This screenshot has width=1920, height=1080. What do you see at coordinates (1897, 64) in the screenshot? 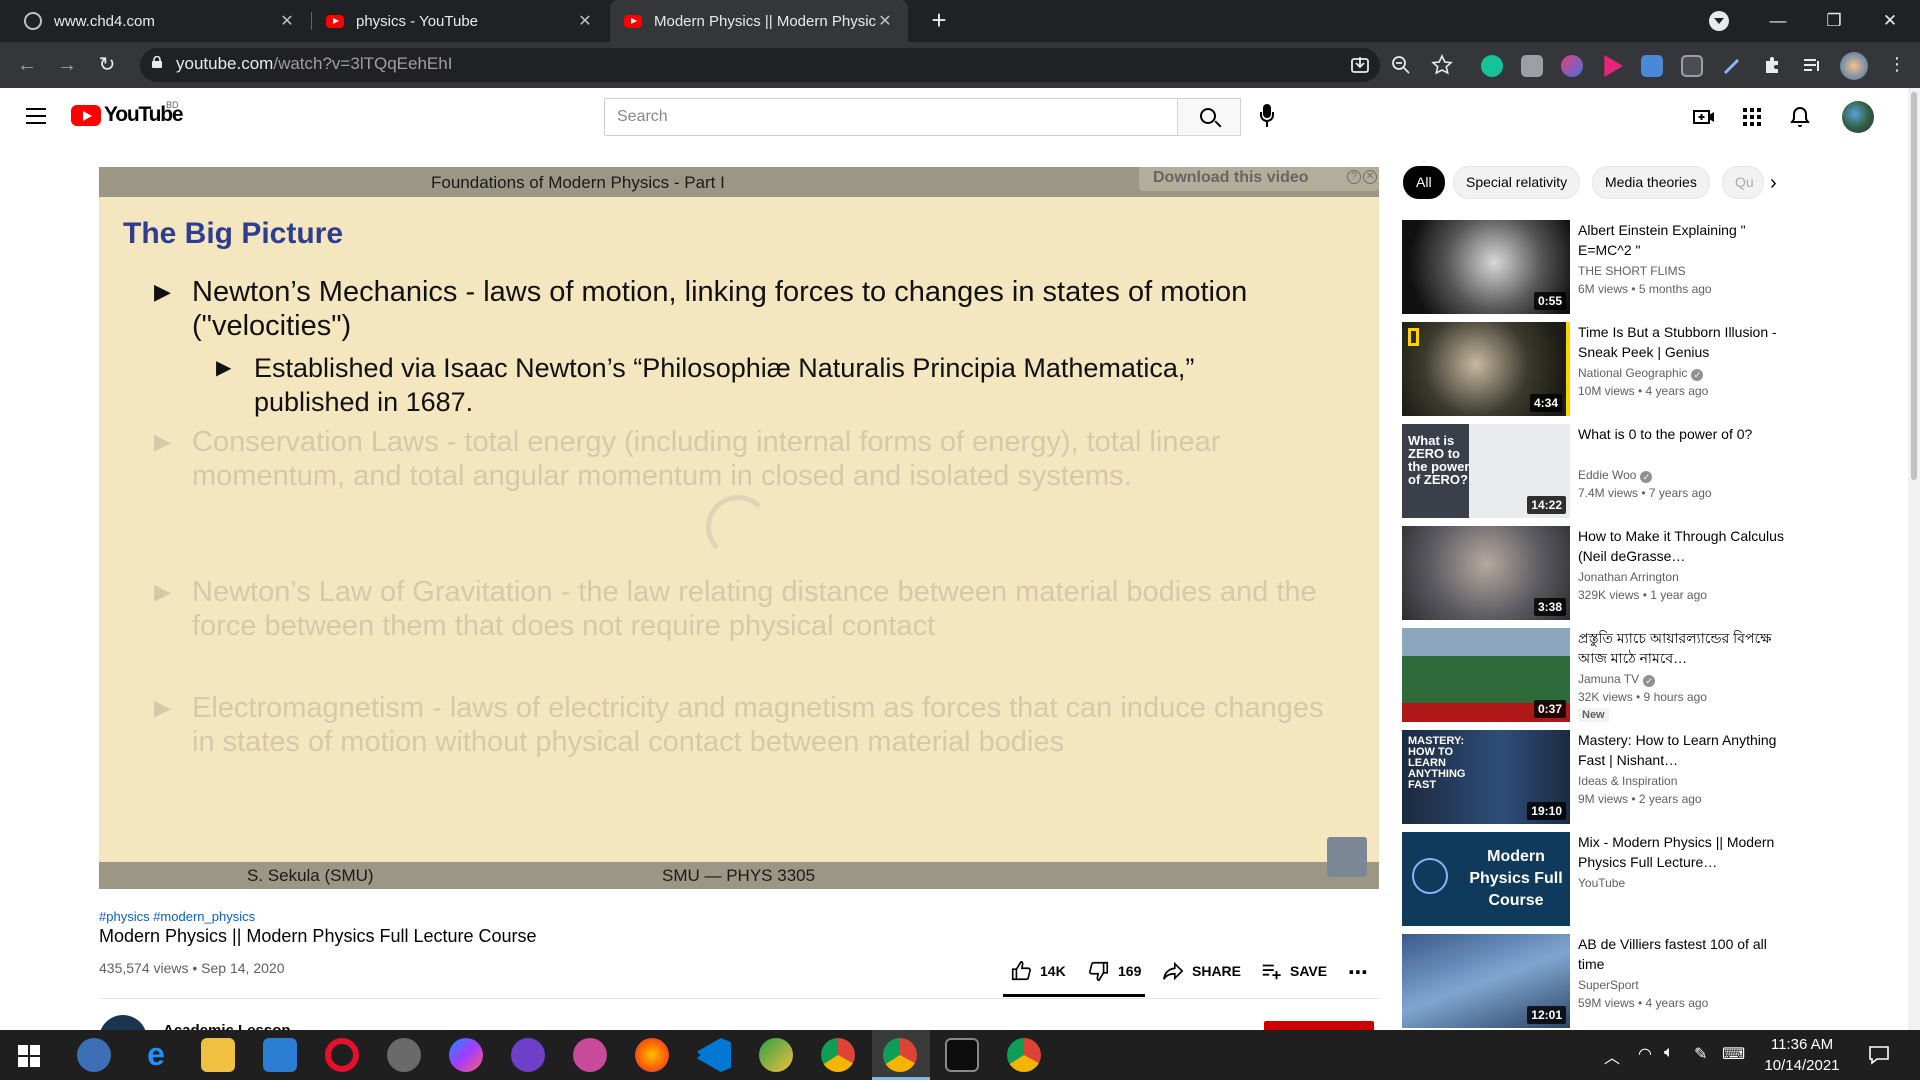
I see `browser-menu-icon: ⋮` at bounding box center [1897, 64].